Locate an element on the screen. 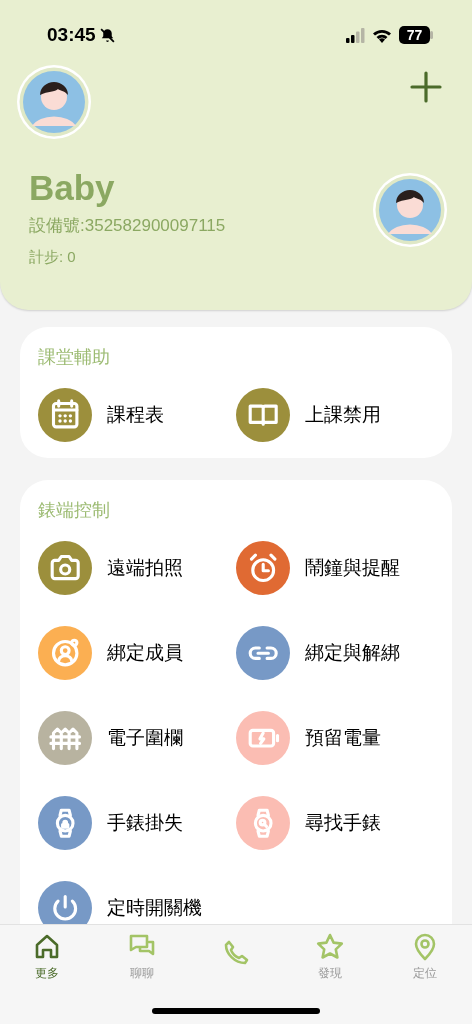 The height and width of the screenshot is (1024, 472). feature-item: 手錶掛失 is located at coordinates (137, 823).